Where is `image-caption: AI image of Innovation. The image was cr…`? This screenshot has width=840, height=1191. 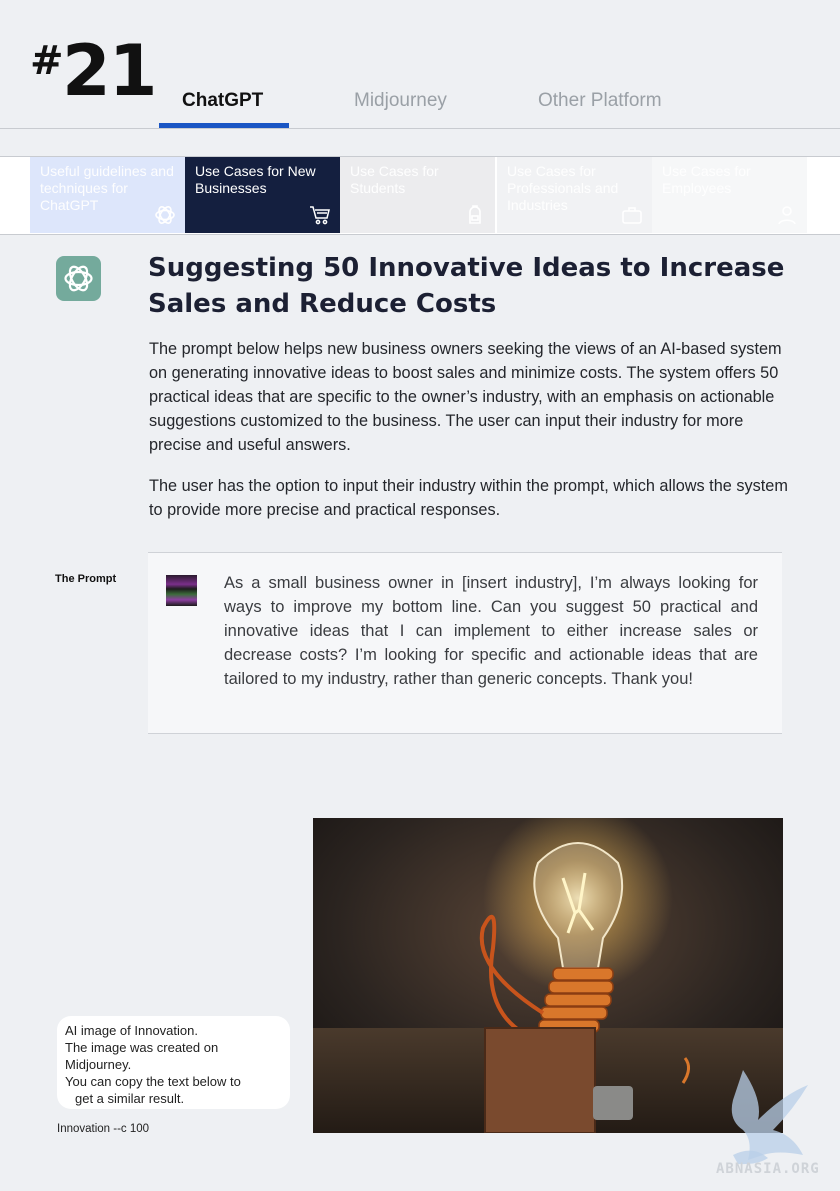 image-caption: AI image of Innovation. The image was cr… is located at coordinates (173, 1062).